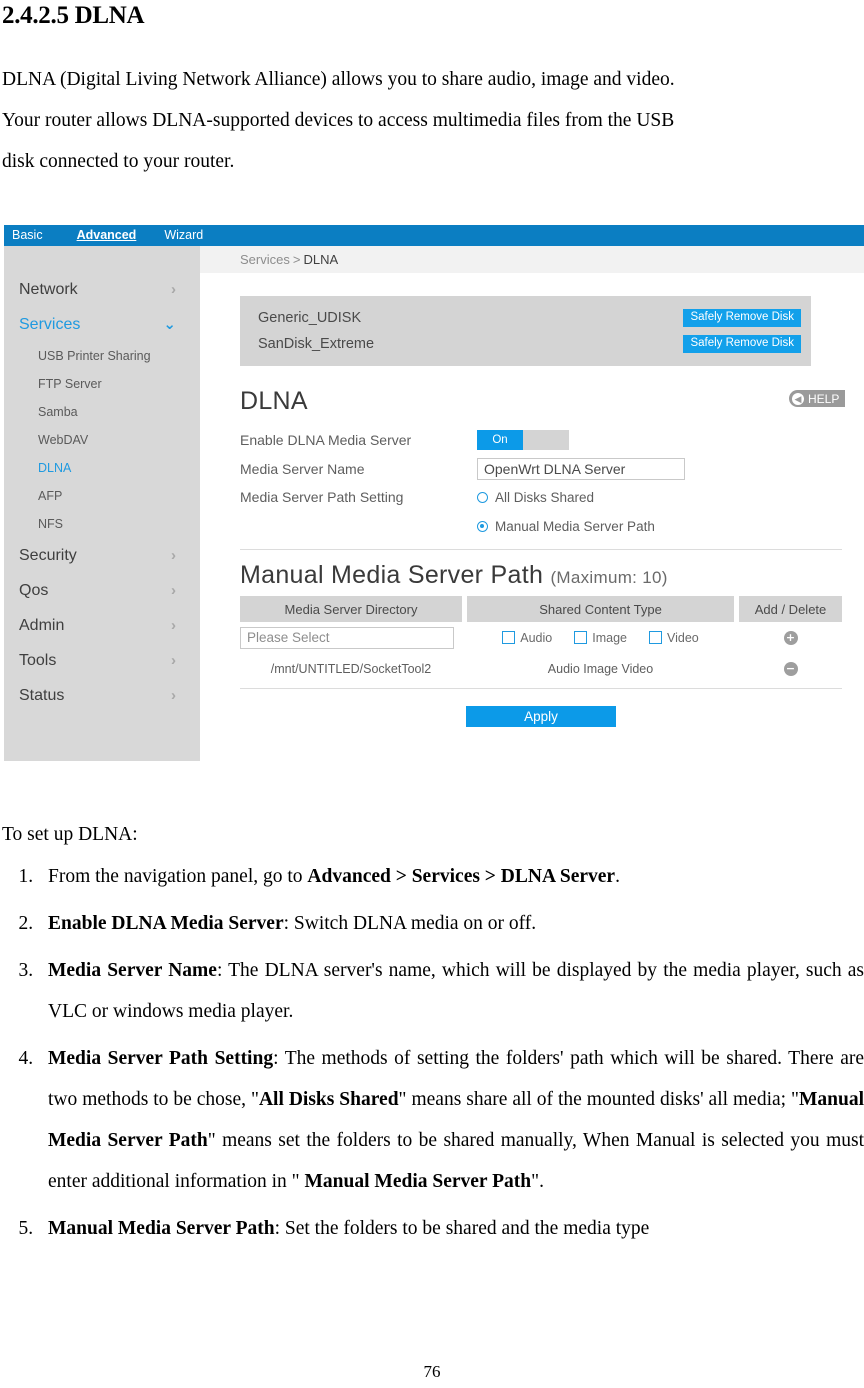 This screenshot has width=864, height=1388. Describe the element at coordinates (541, 688) in the screenshot. I see `table-bottom-divider` at that location.